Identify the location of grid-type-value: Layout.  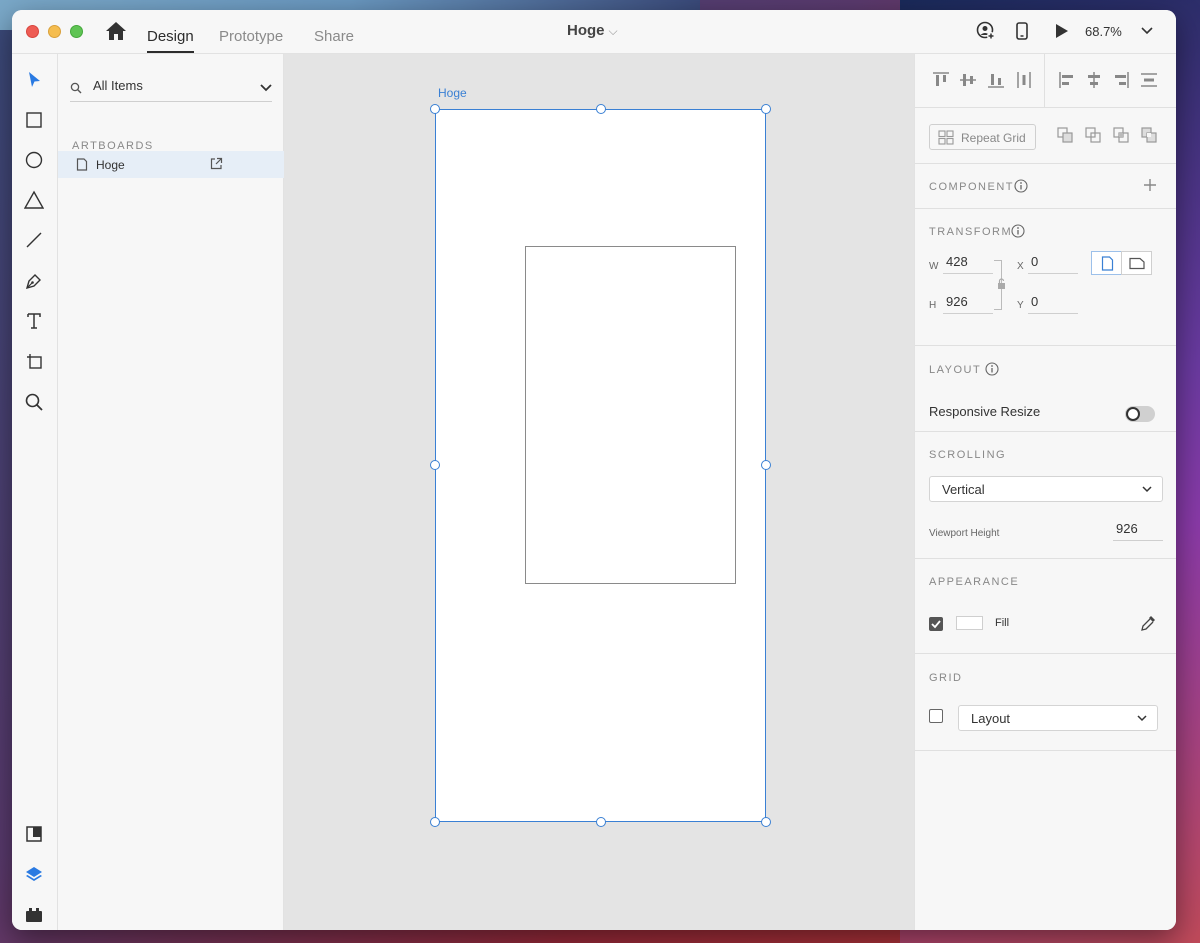
(991, 718).